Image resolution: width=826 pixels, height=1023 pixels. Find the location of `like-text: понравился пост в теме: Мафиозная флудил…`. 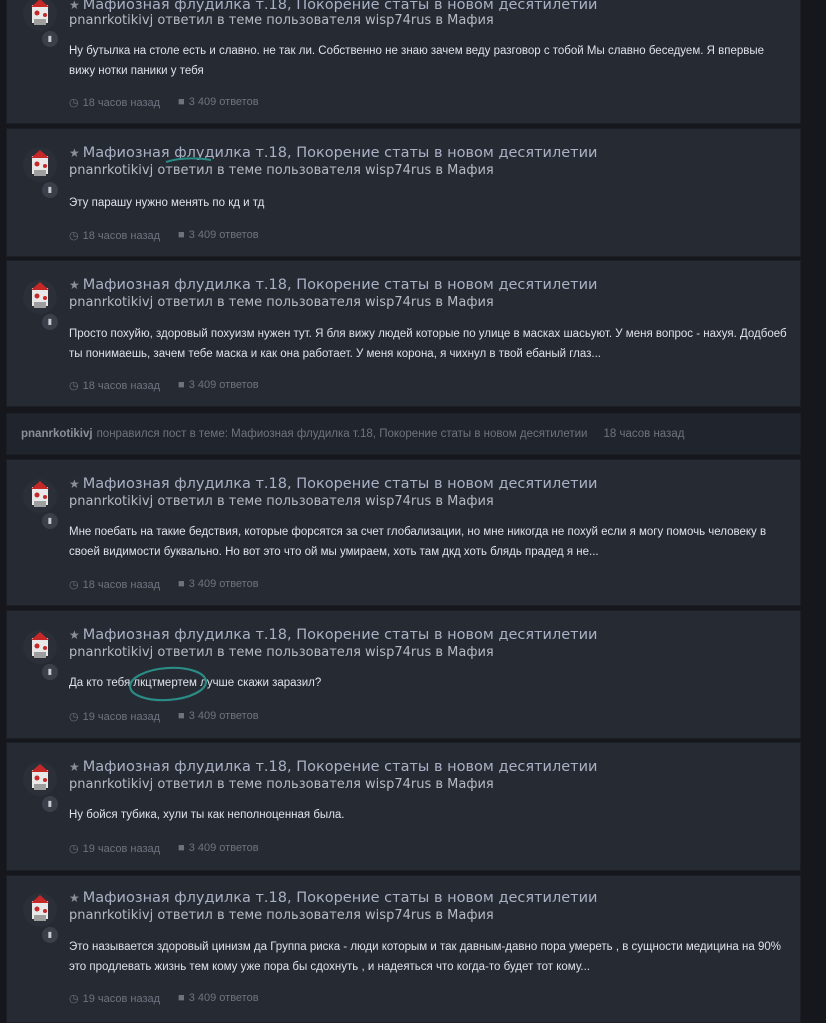

like-text: понравился пост в теме: Мафиозная флудил… is located at coordinates (342, 434).